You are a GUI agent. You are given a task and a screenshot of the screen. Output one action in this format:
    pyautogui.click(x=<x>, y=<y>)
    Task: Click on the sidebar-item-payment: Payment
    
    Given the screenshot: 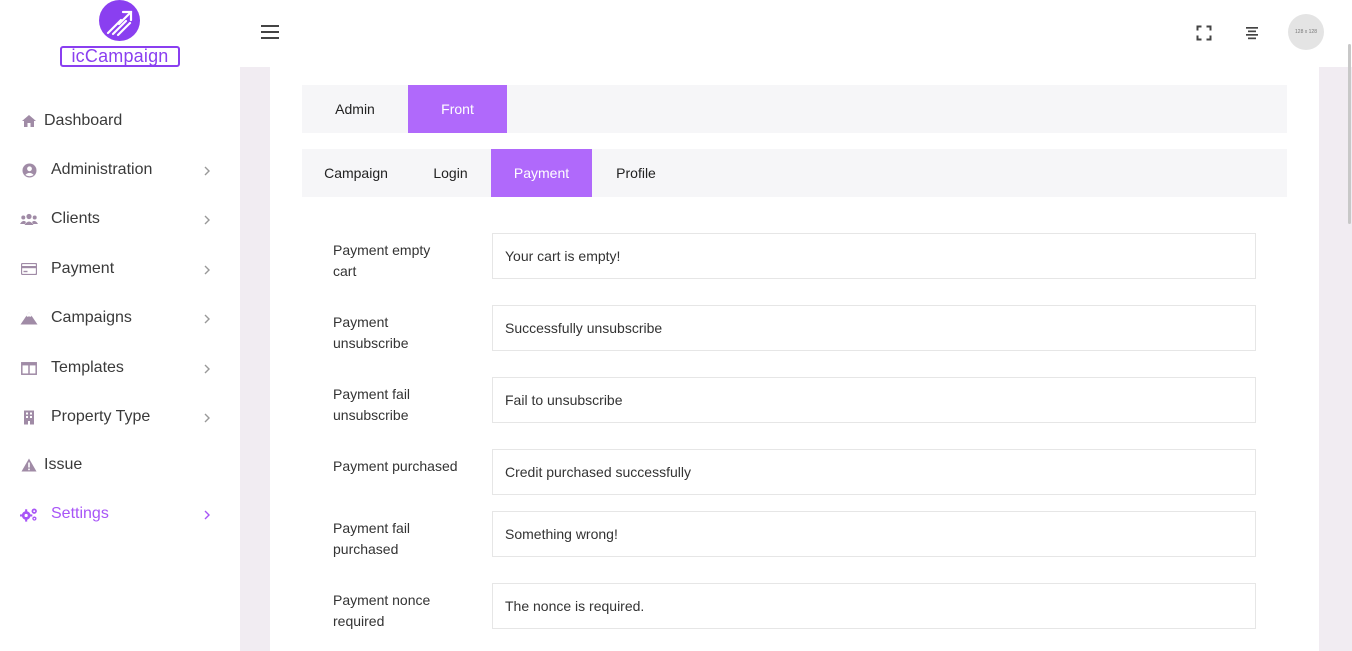 What is the action you would take?
    pyautogui.click(x=120, y=269)
    